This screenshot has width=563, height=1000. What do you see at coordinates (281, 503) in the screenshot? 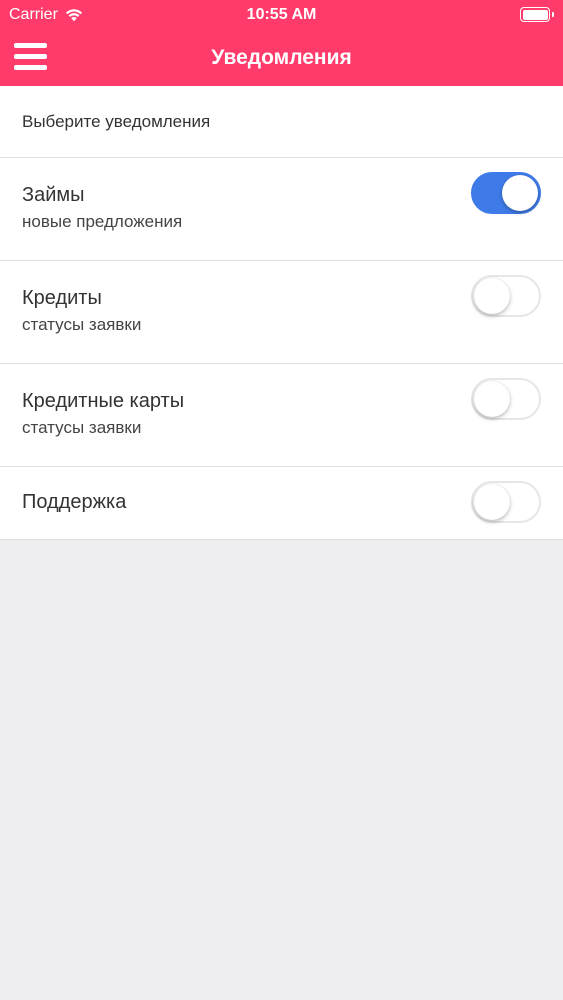
I see `setting-row-support: Поддержка` at bounding box center [281, 503].